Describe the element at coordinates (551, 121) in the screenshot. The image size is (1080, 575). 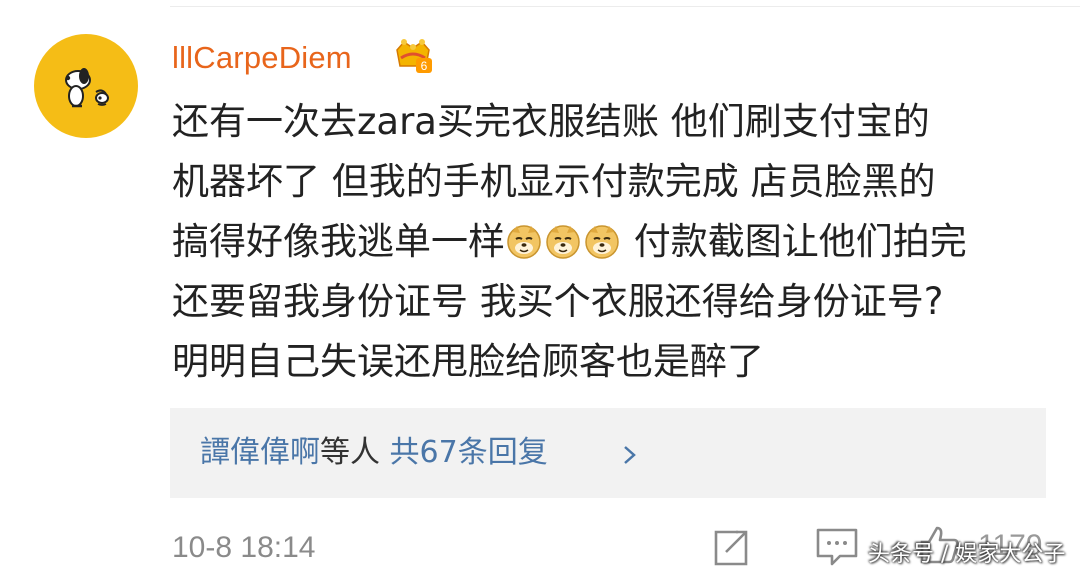
I see `comment-line-1: 还有一次去zara买完衣服结账 他们刷支付宝的` at that location.